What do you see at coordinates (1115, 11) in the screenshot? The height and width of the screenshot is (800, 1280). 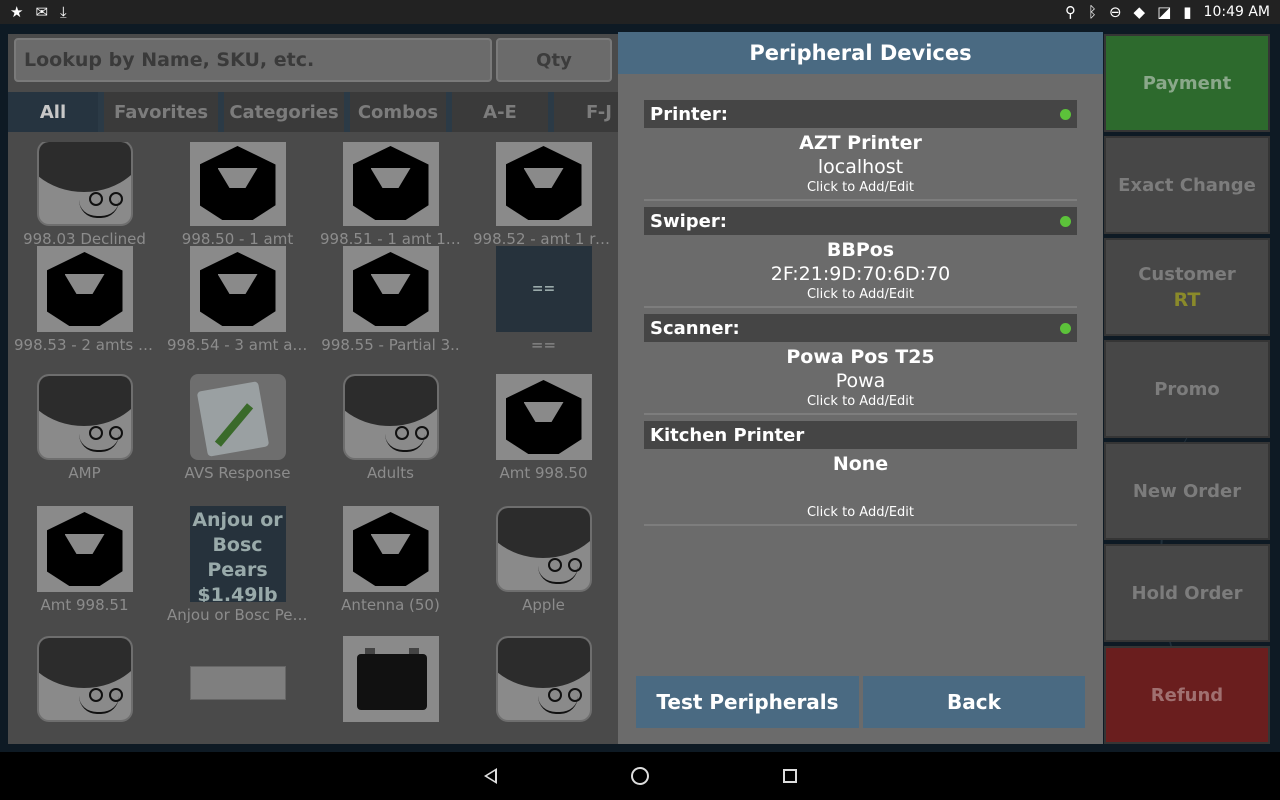 I see `do-not-disturb-icon: ⊖` at bounding box center [1115, 11].